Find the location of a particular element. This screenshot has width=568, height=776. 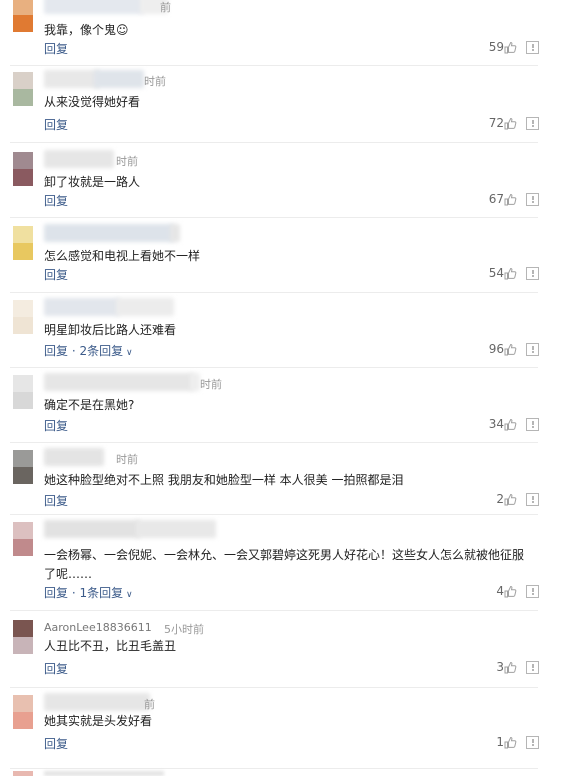

comment-controls: 59 is located at coordinates (489, 48).